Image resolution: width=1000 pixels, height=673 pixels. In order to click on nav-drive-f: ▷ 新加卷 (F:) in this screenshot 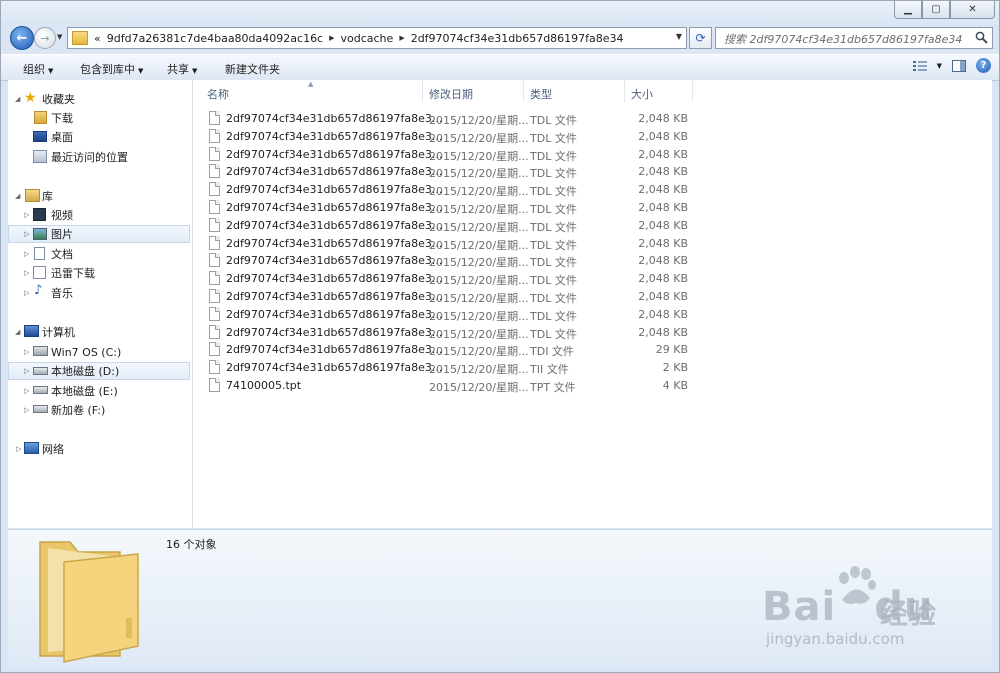, I will do `click(99, 410)`.